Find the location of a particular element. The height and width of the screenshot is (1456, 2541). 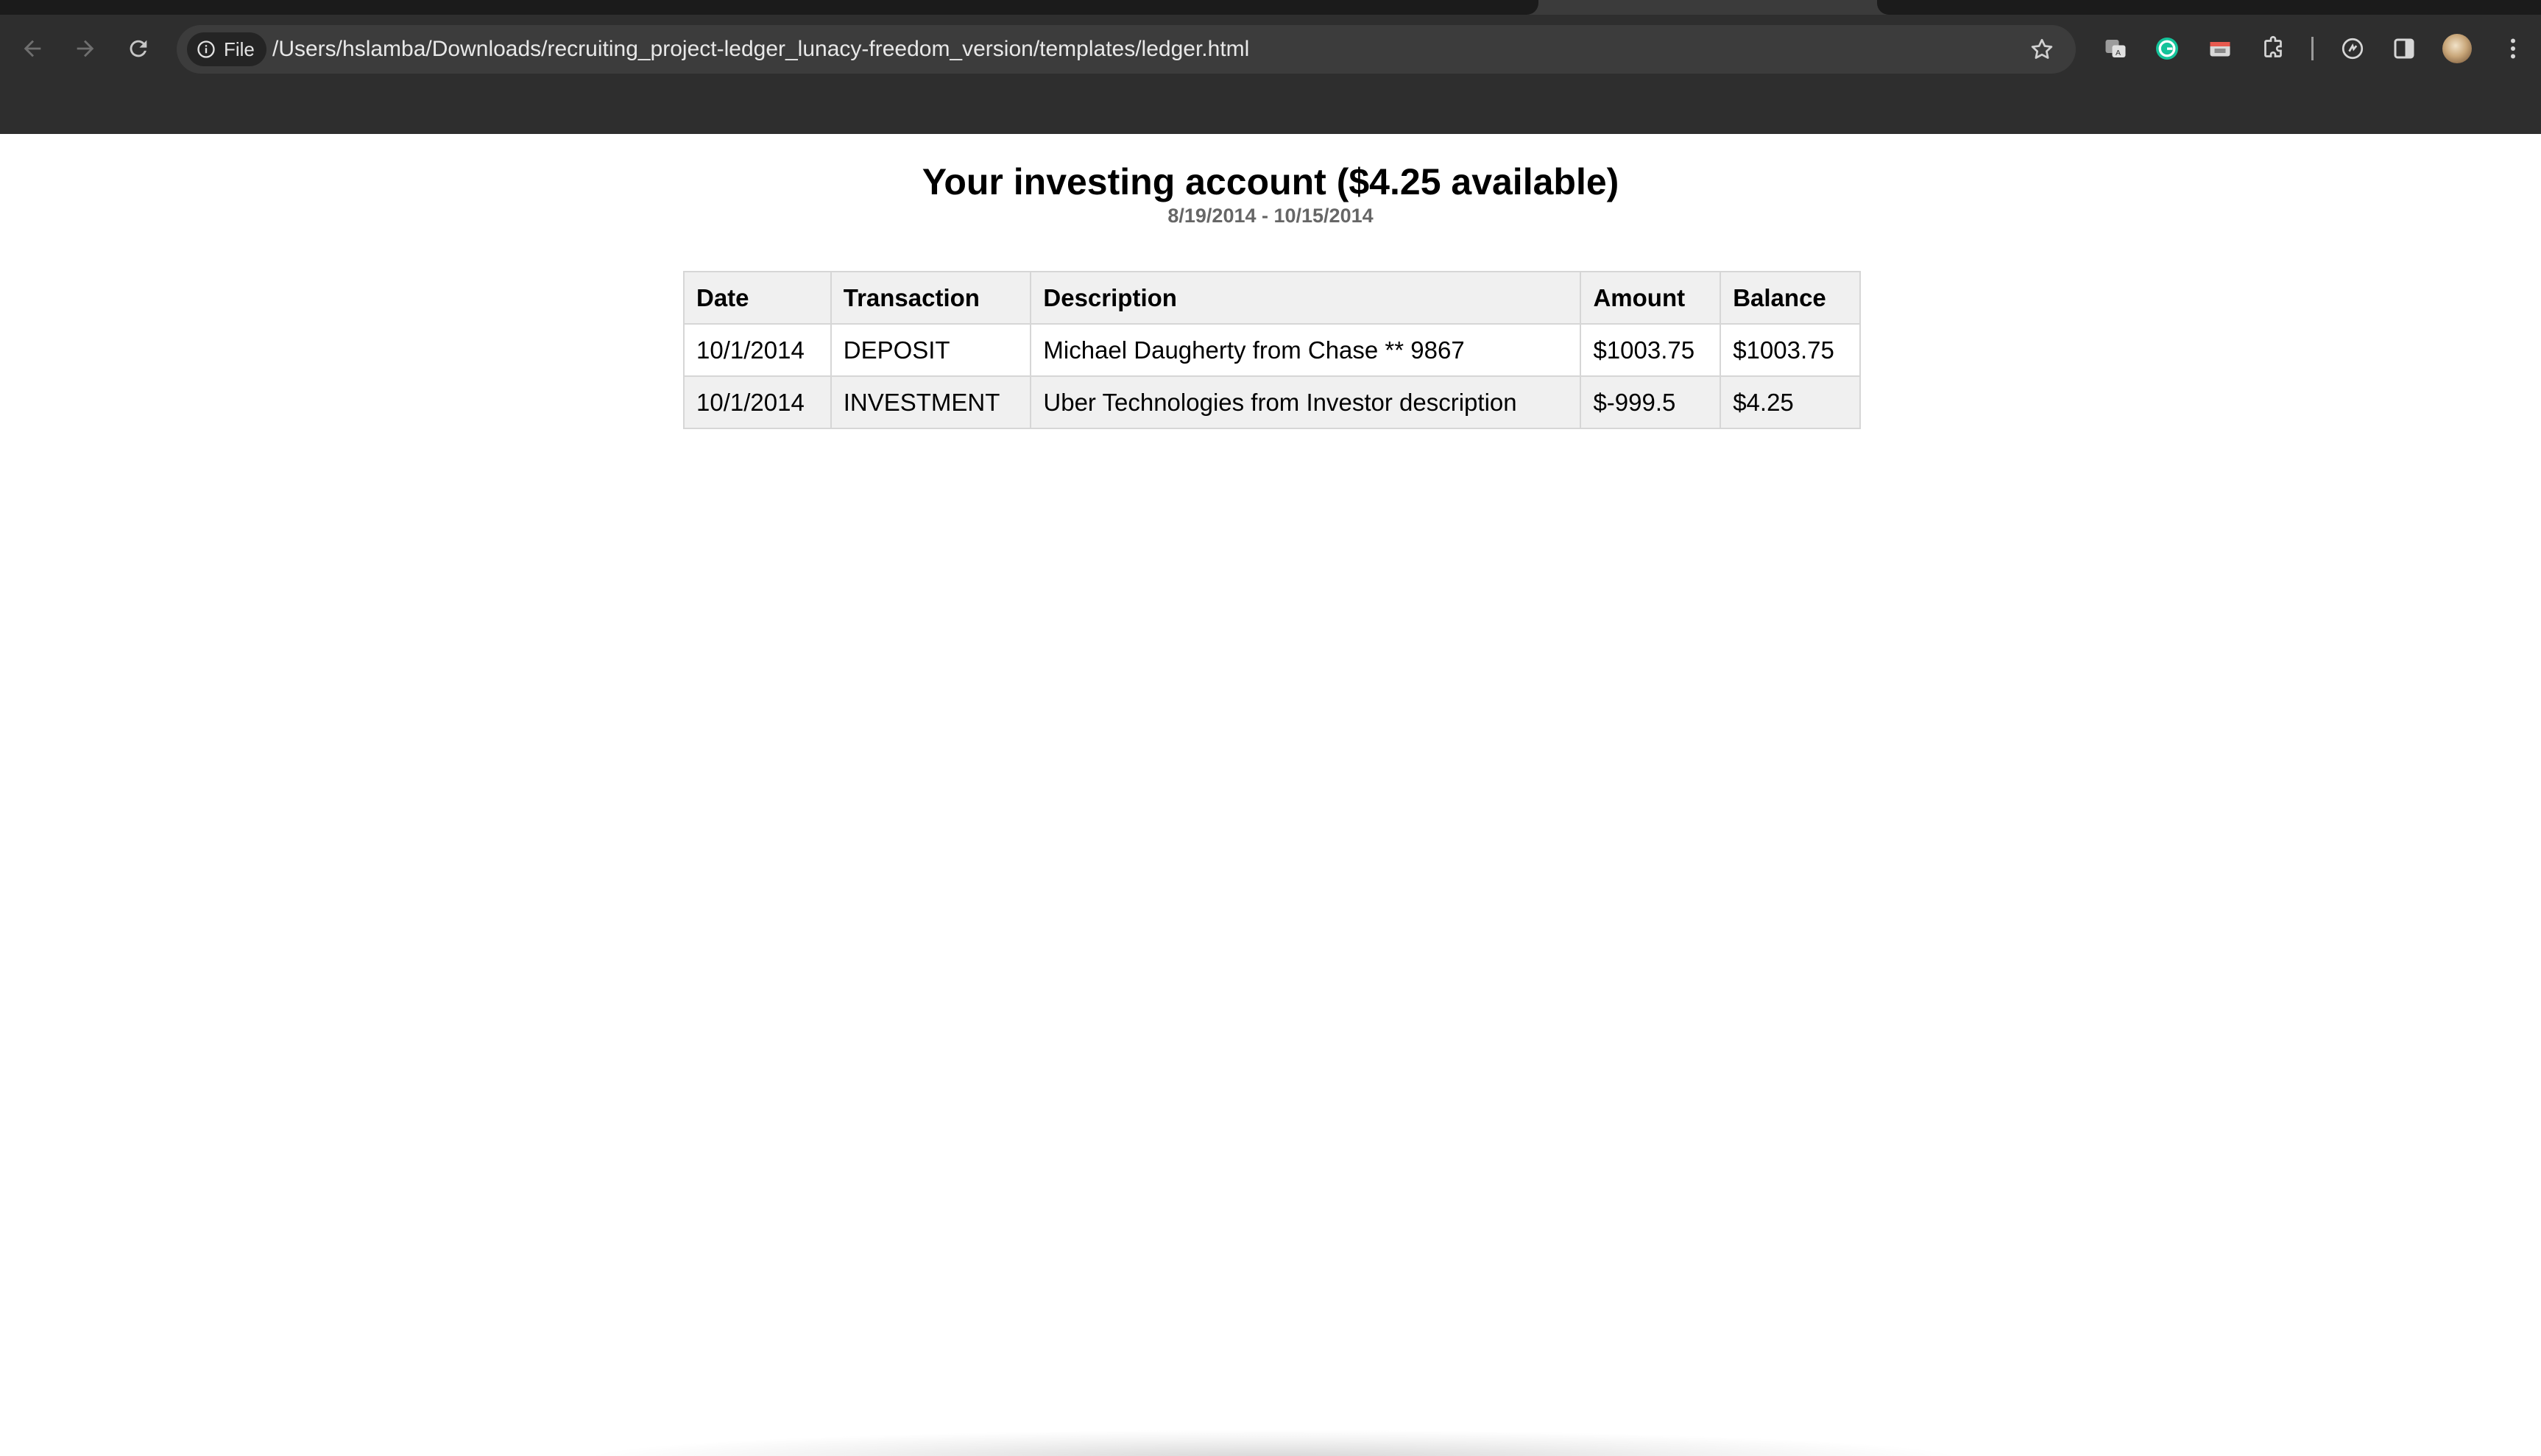

column-header-date: Date is located at coordinates (758, 298).